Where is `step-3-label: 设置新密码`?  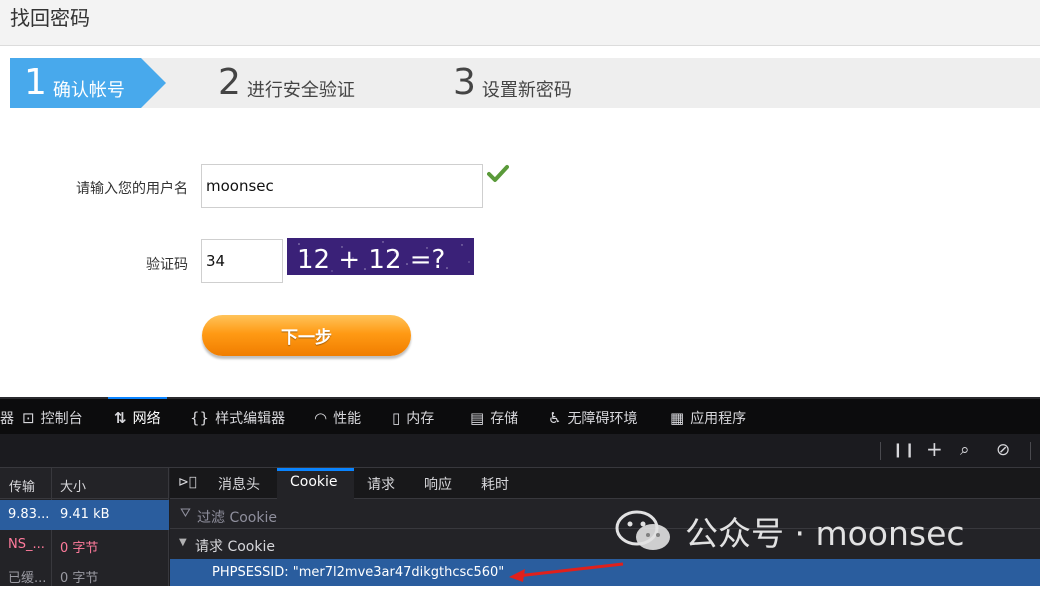
step-3-label: 设置新密码 is located at coordinates (526, 90).